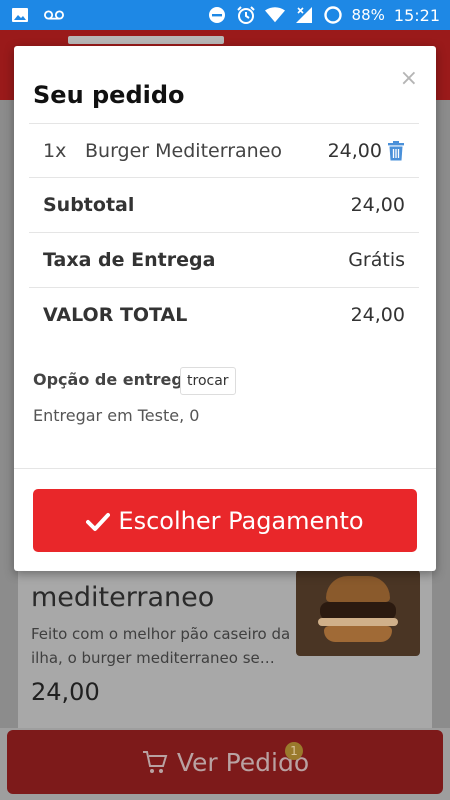 The height and width of the screenshot is (800, 450). I want to click on delivery-fee-row: Taxa de Entrega Grátis, so click(224, 260).